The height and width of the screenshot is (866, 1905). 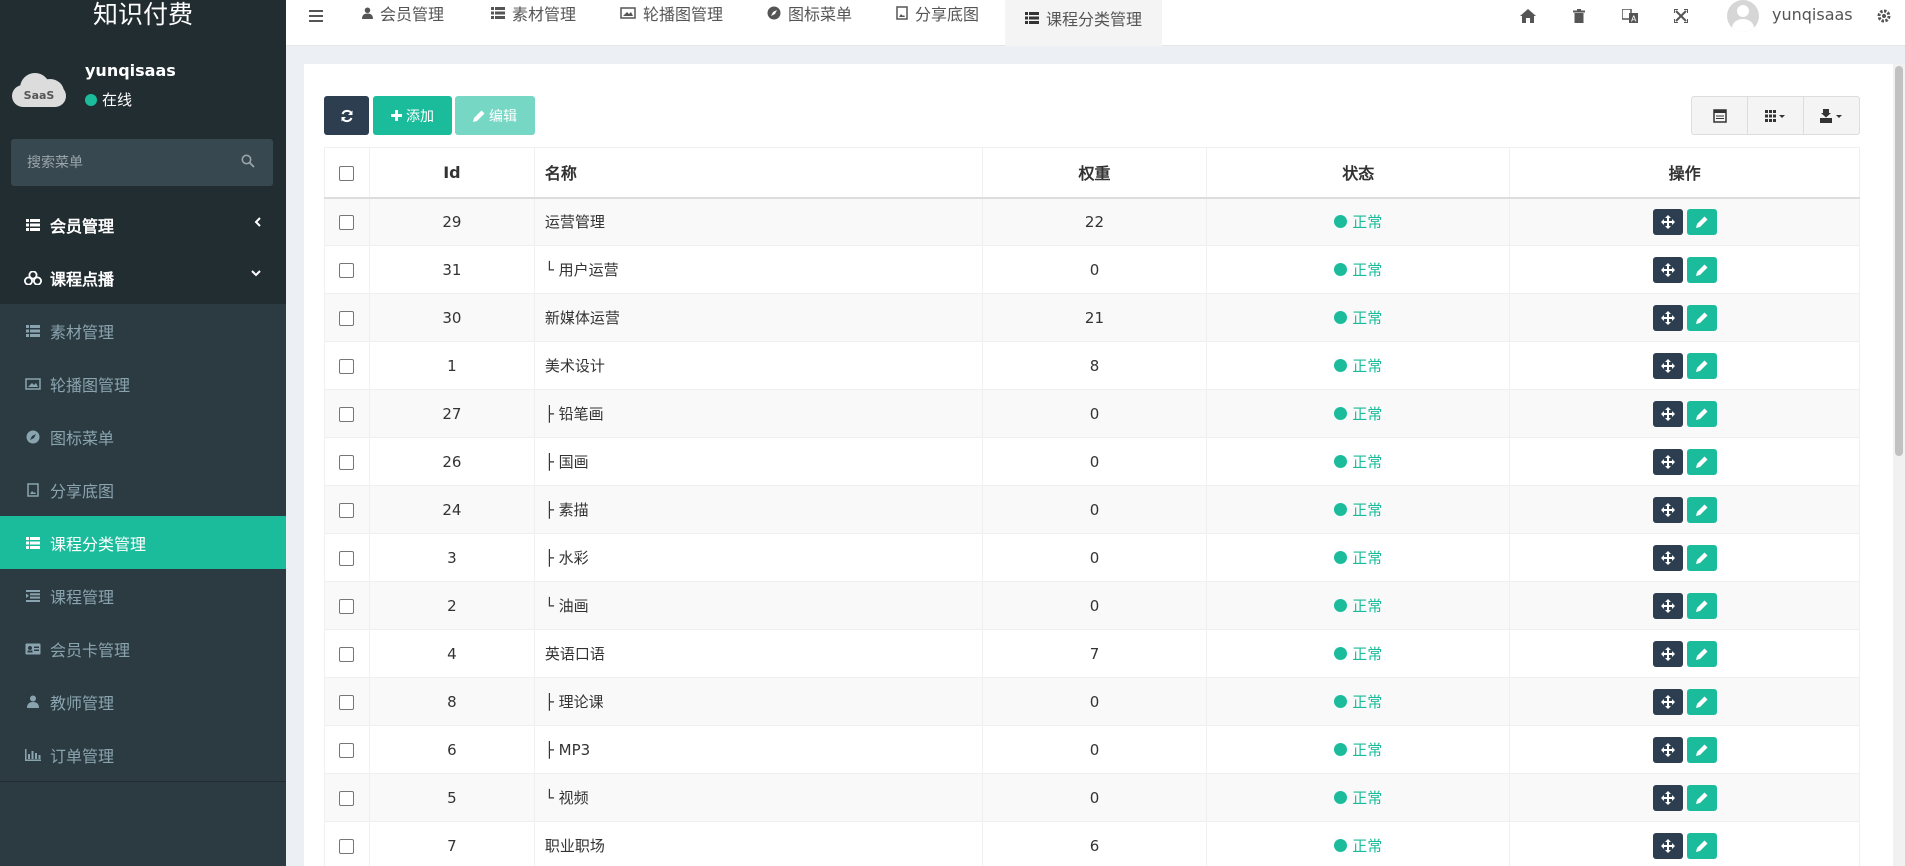 What do you see at coordinates (1092, 461) in the screenshot?
I see `table-row: 26 ├ 国画 0 正常` at bounding box center [1092, 461].